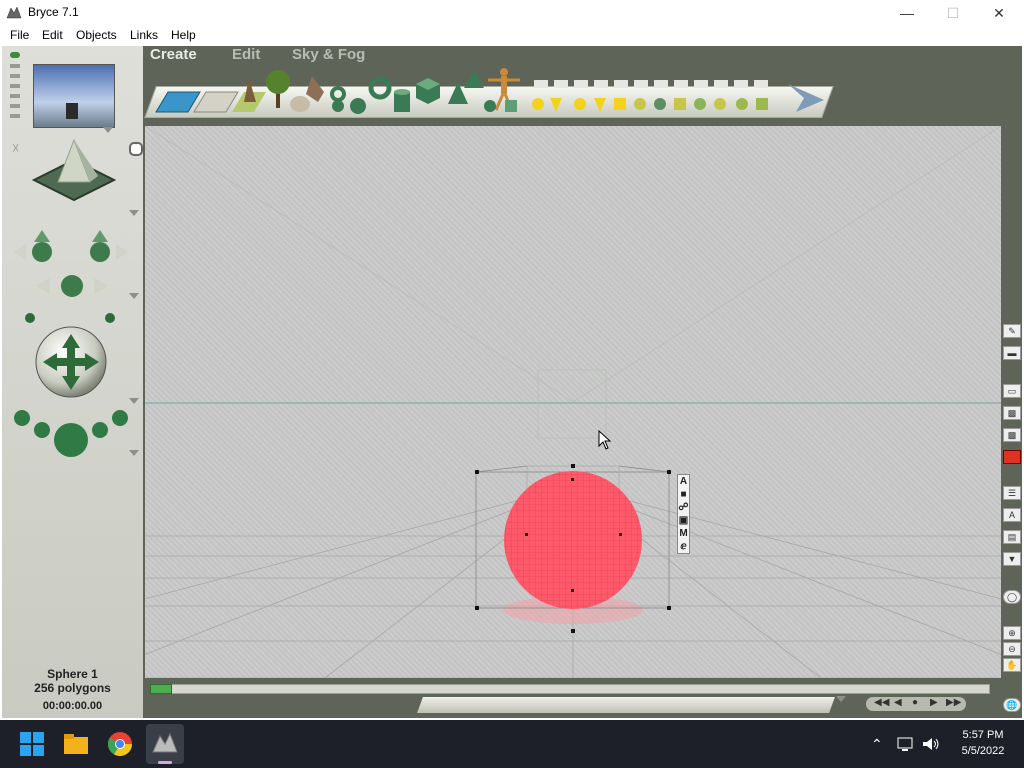 The image size is (1024, 768). Describe the element at coordinates (183, 35) in the screenshot. I see `menu-help: Help` at that location.